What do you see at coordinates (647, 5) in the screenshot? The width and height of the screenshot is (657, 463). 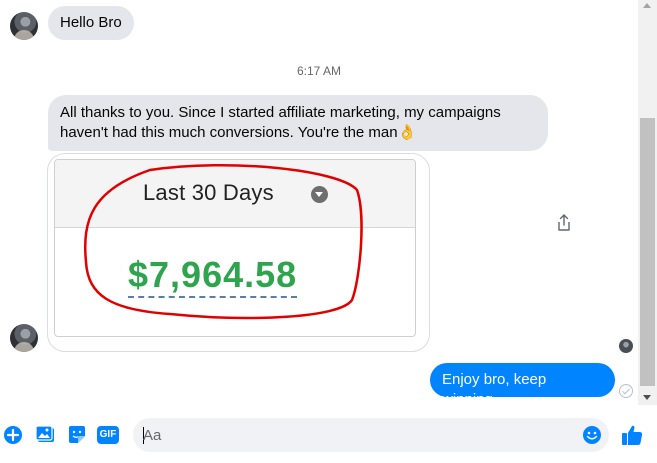 I see `scroll-up-arrow-icon` at bounding box center [647, 5].